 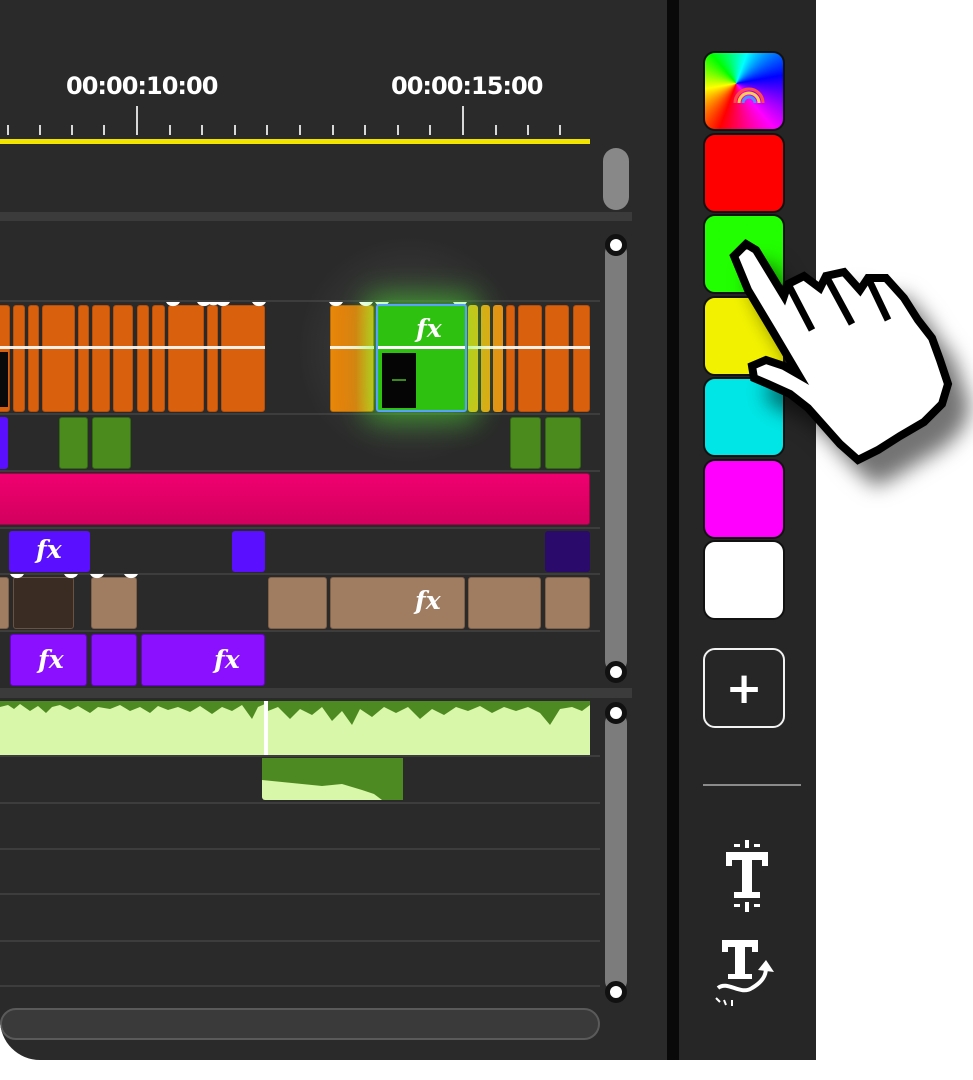 I want to click on white-swatch, so click(x=744, y=580).